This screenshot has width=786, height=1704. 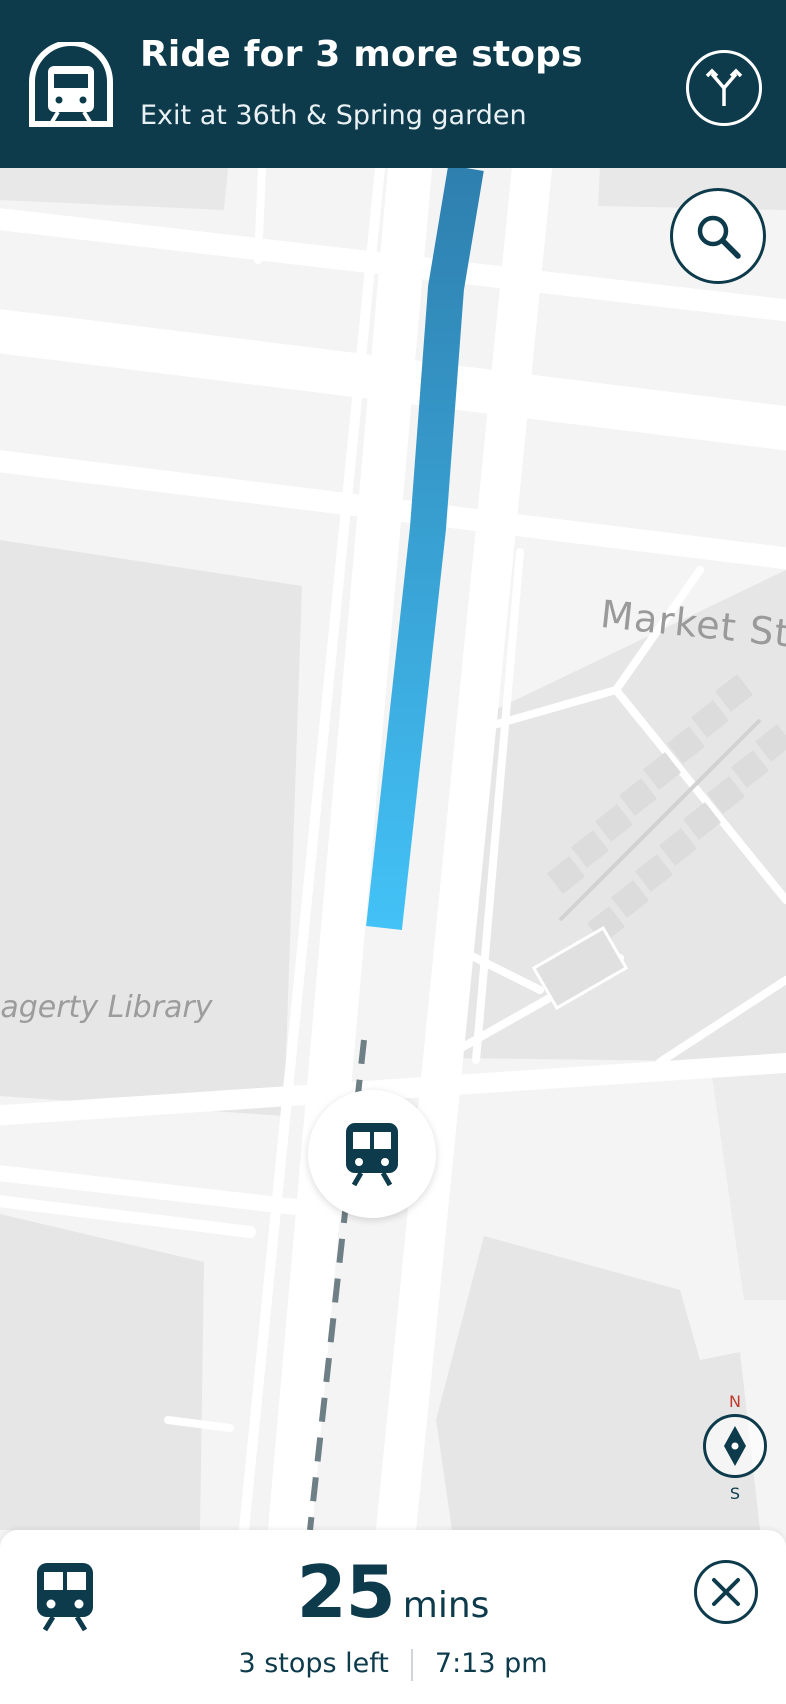 I want to click on close-icon, so click(x=726, y=1592).